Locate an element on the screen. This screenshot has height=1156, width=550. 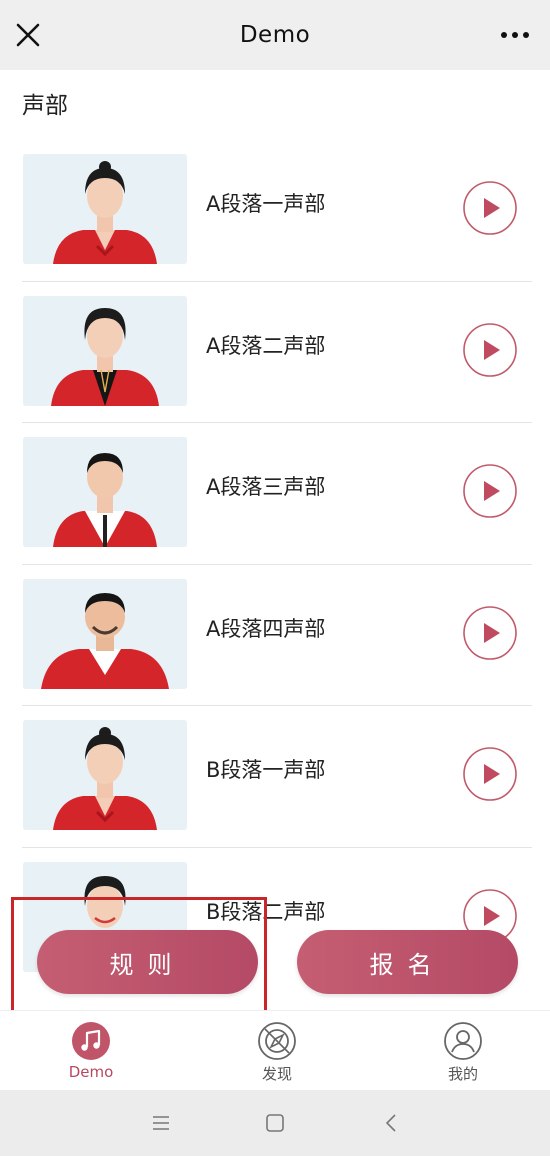
music-note-icon is located at coordinates (91, 1041).